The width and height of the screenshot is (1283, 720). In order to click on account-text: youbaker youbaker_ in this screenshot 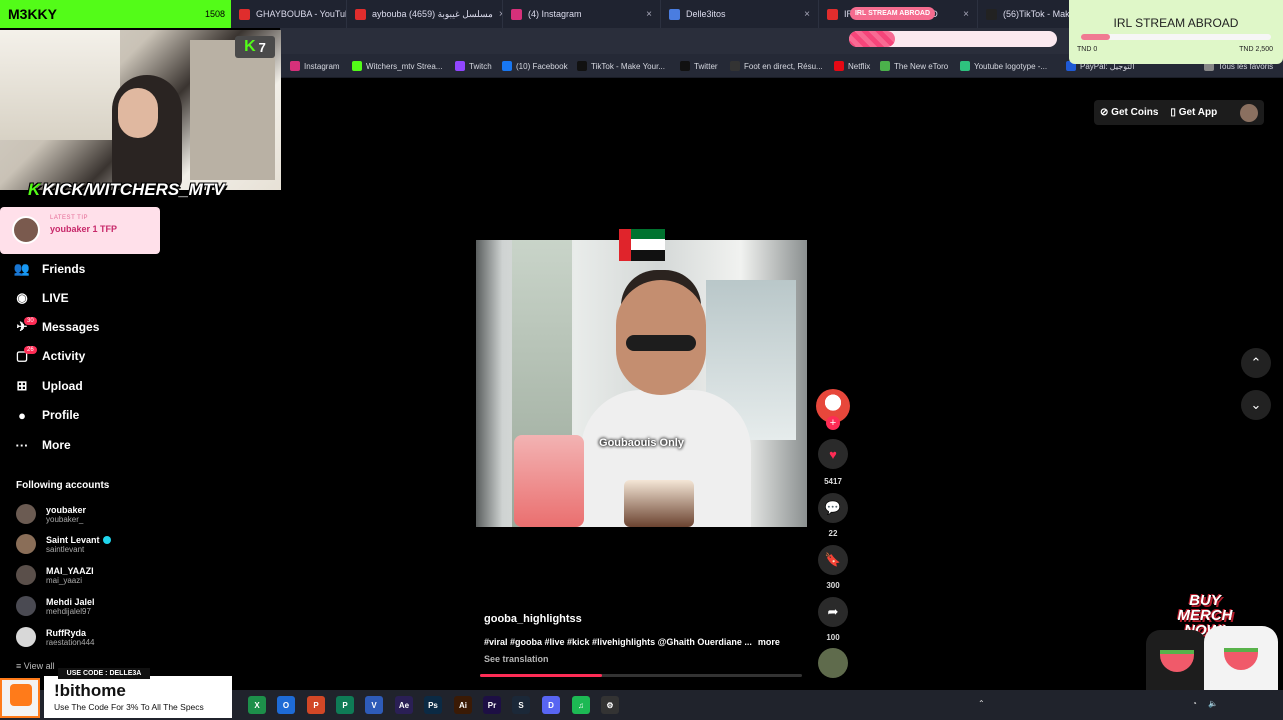, I will do `click(66, 514)`.